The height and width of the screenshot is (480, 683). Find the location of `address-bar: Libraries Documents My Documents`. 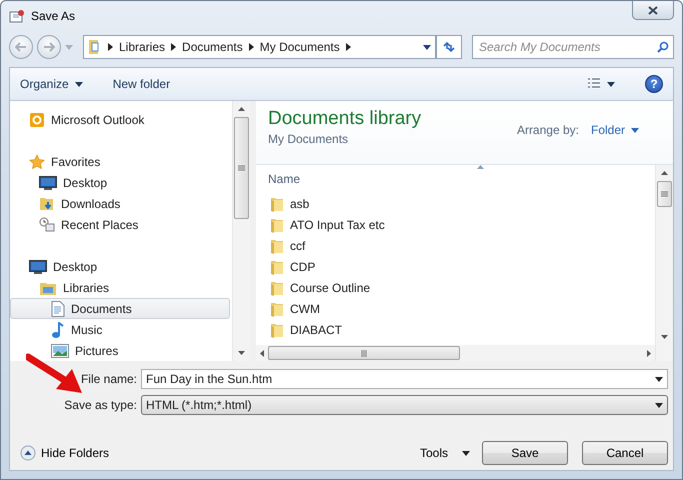

address-bar: Libraries Documents My Documents is located at coordinates (259, 47).